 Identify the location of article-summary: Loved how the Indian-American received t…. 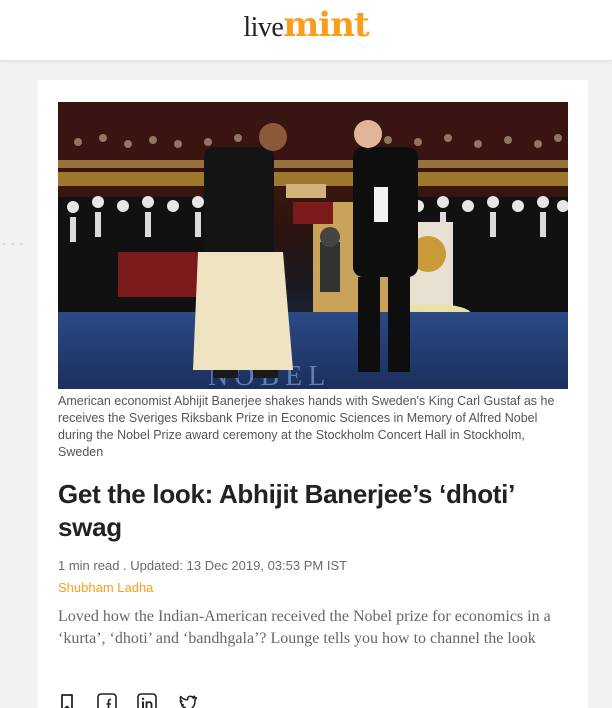
(304, 627).